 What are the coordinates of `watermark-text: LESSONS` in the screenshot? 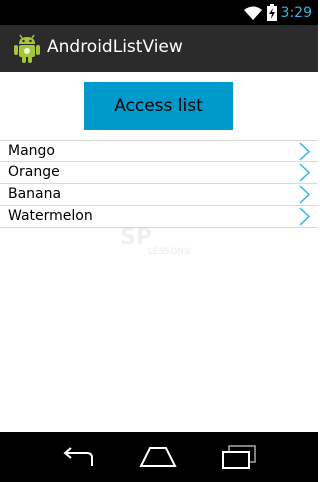 It's located at (169, 252).